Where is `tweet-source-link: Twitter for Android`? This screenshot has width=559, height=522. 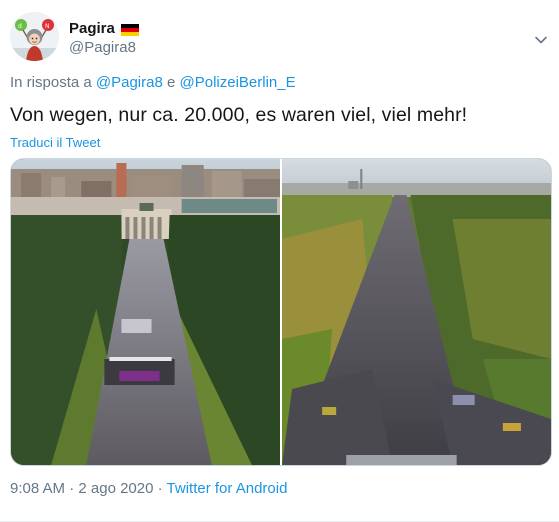 tweet-source-link: Twitter for Android is located at coordinates (227, 488).